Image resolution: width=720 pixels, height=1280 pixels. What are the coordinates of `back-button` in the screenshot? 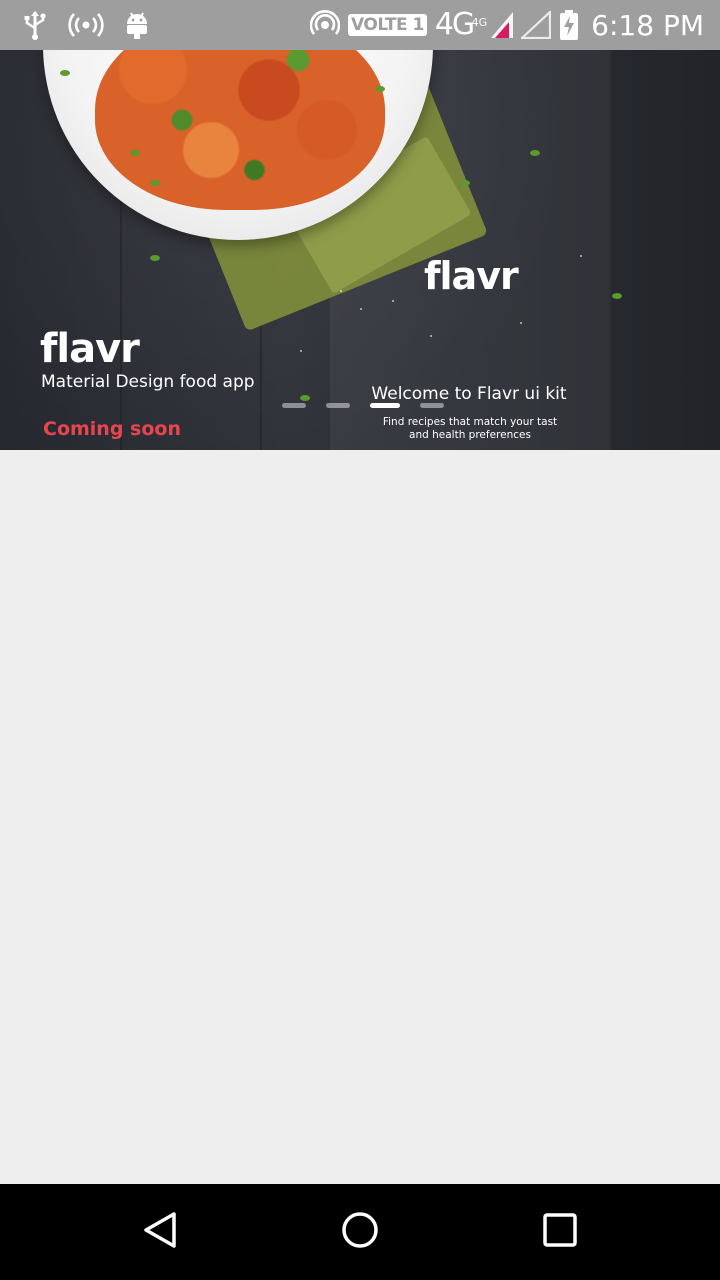 It's located at (160, 1232).